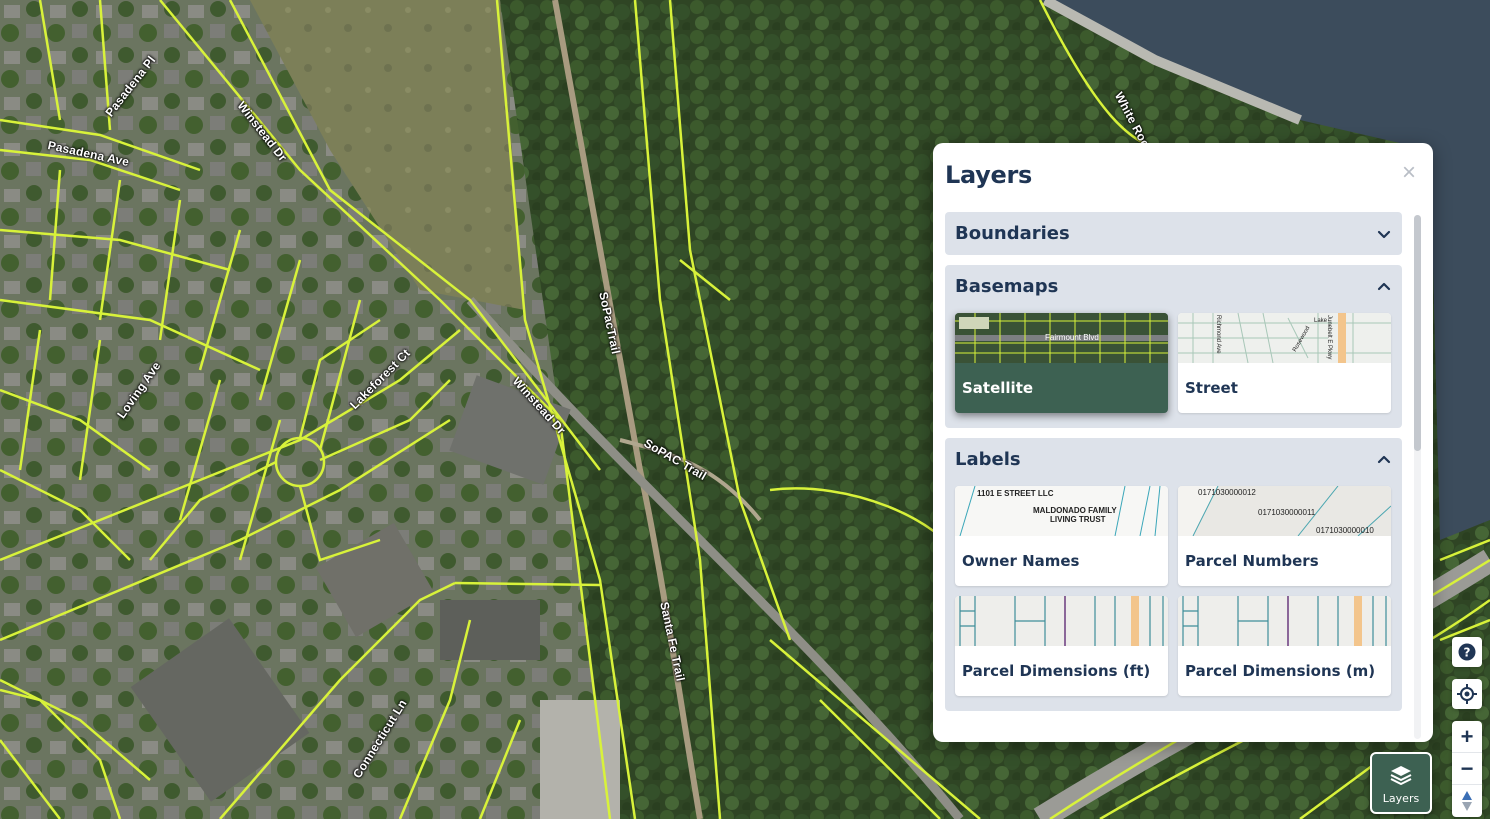 This screenshot has width=1490, height=819. I want to click on section-labels-header: Labels, so click(1173, 459).